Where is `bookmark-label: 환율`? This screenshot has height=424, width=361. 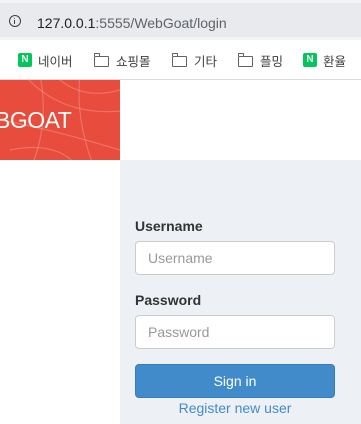
bookmark-label: 환율 is located at coordinates (335, 61).